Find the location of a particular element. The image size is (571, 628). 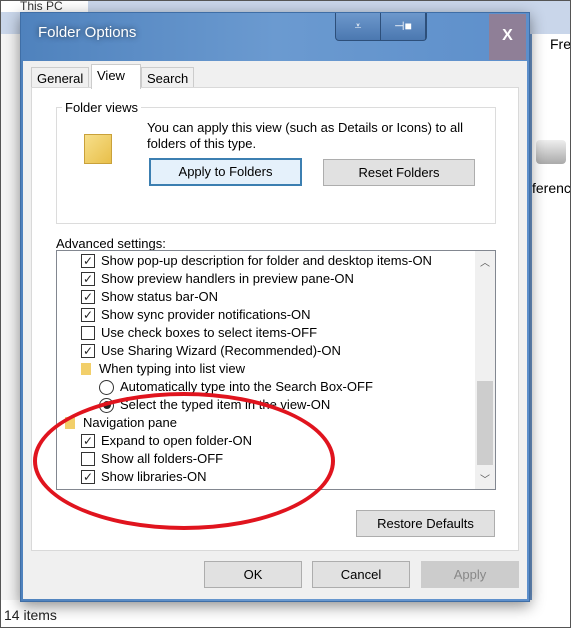

setting-label: Navigation pane is located at coordinates (130, 422).